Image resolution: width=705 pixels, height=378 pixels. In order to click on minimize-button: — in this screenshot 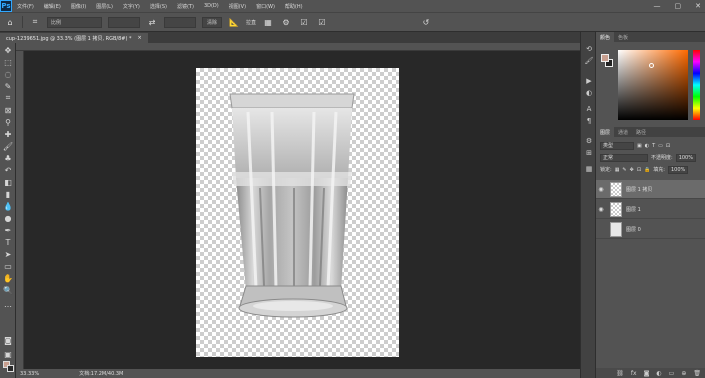, I will do `click(657, 6)`.